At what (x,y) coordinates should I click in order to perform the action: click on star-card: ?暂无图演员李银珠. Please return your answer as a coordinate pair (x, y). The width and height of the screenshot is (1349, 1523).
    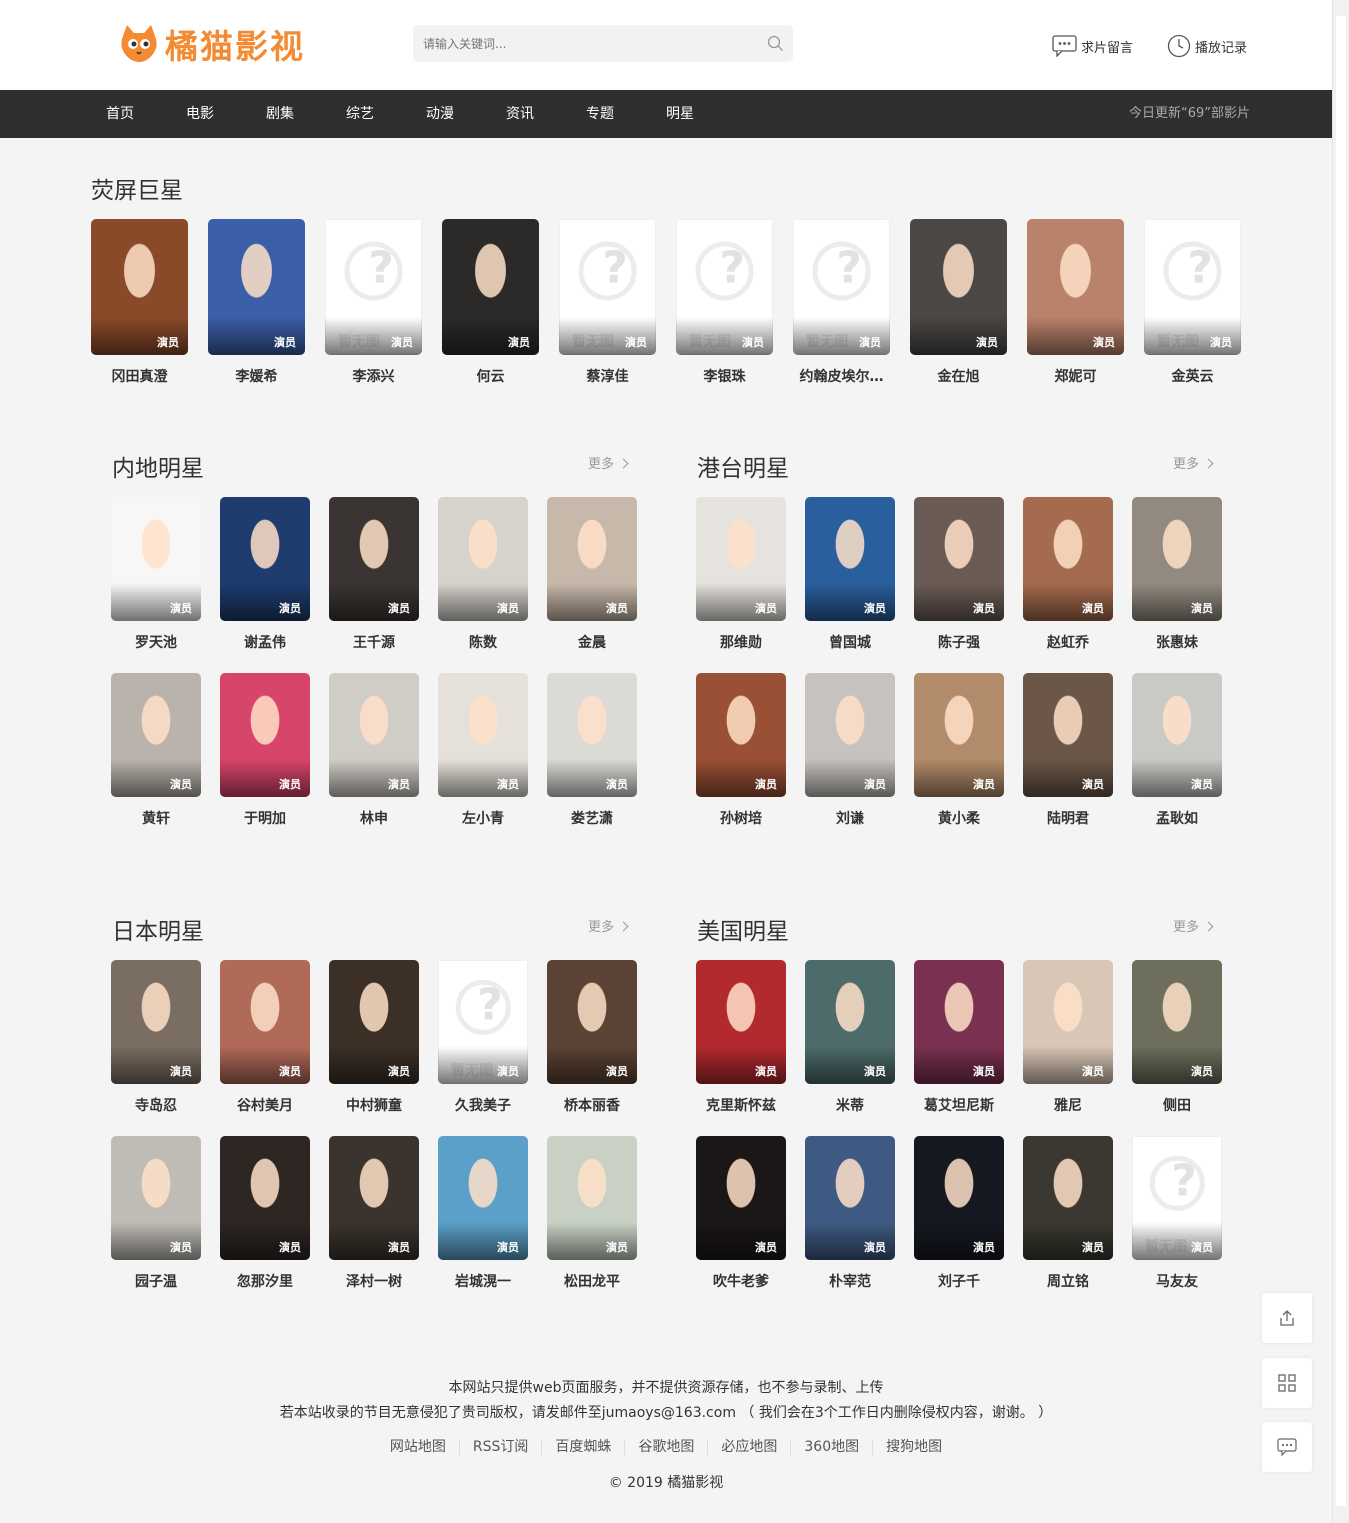
    Looking at the image, I should click on (724, 303).